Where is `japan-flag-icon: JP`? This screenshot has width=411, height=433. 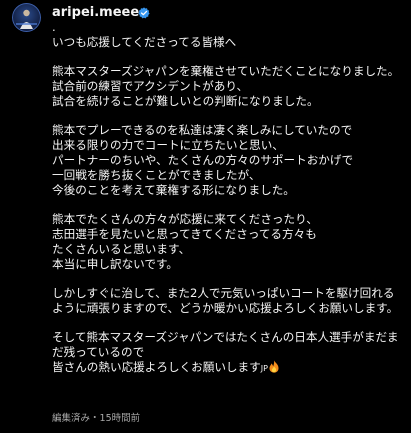 japan-flag-icon: JP is located at coordinates (264, 368).